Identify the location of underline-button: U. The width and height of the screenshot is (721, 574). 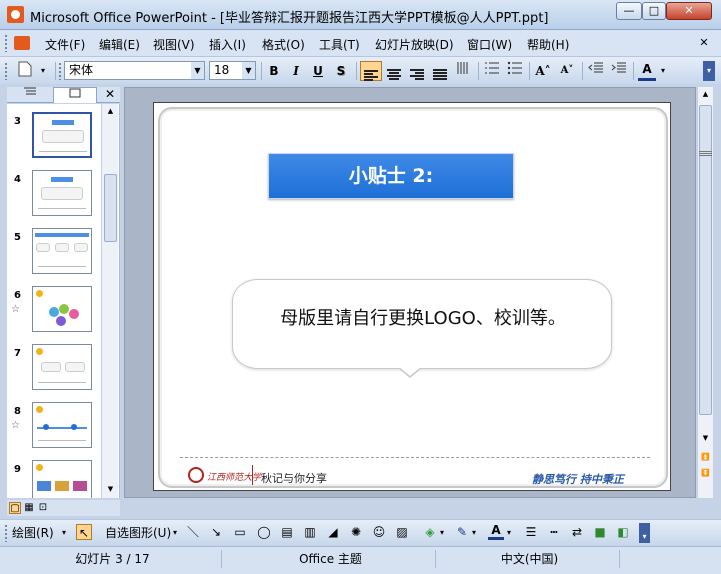
(318, 71).